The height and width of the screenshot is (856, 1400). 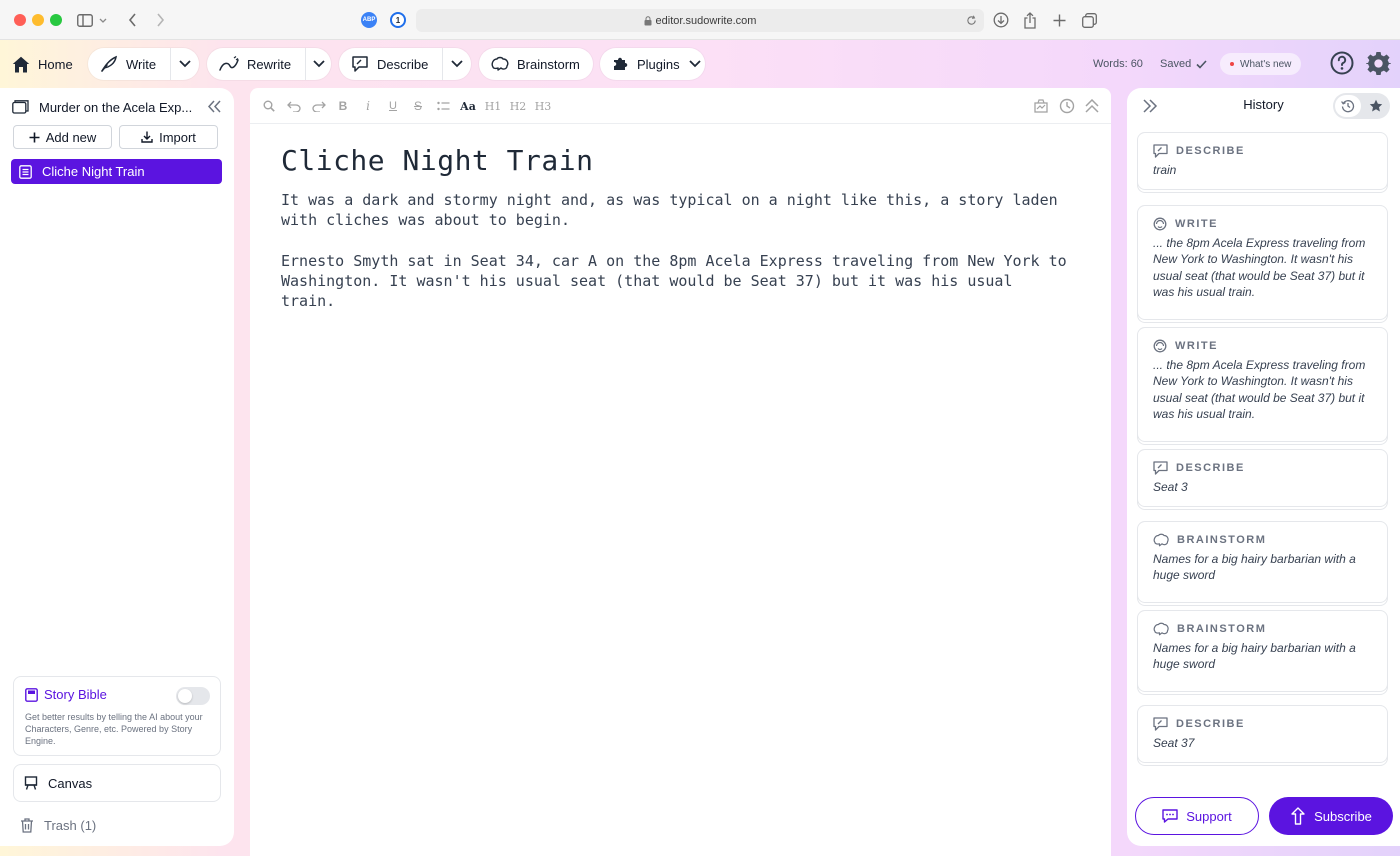 What do you see at coordinates (20, 20) in the screenshot?
I see `close-window-button` at bounding box center [20, 20].